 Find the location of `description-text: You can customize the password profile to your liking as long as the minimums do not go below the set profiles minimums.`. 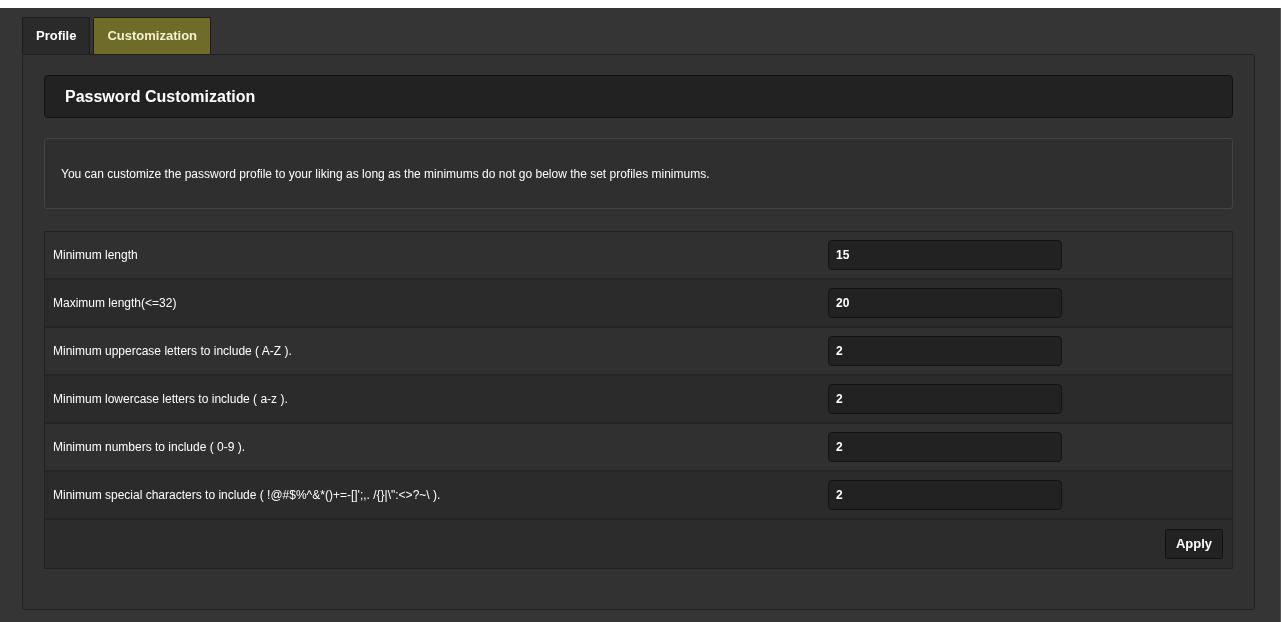

description-text: You can customize the password profile to your liking as long as the minimums do not go below the set profiles minimums. is located at coordinates (385, 174).